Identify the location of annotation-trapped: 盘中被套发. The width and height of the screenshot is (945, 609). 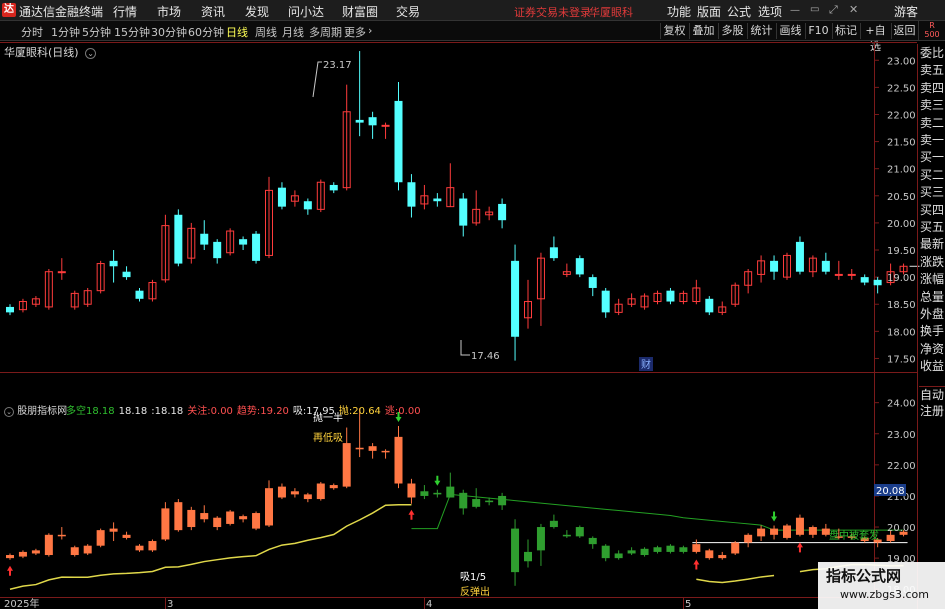
(854, 535).